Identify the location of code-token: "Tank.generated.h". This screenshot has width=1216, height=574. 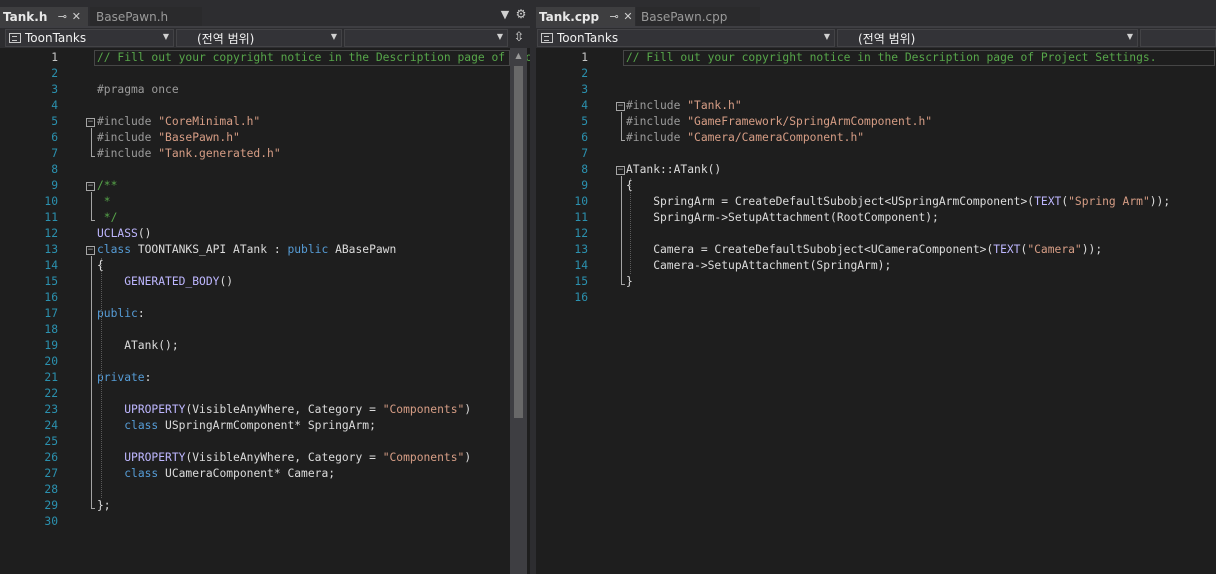
(219, 153).